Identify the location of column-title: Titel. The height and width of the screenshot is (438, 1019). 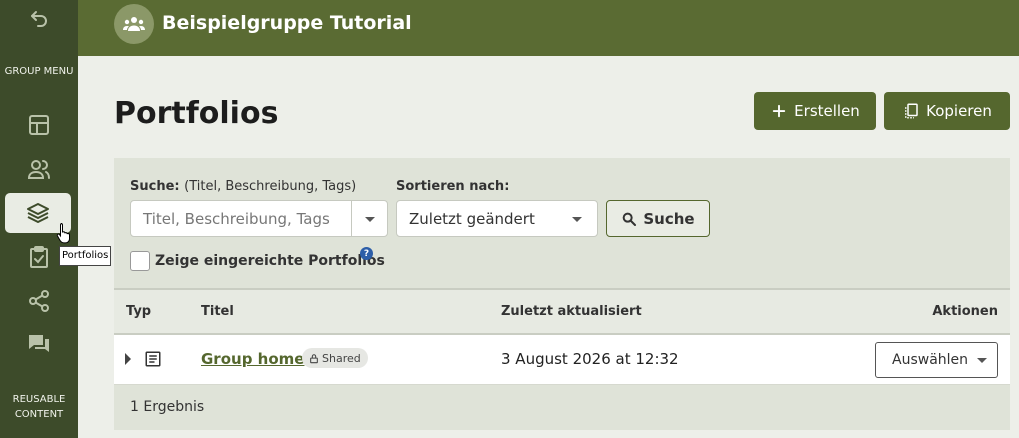
(217, 311).